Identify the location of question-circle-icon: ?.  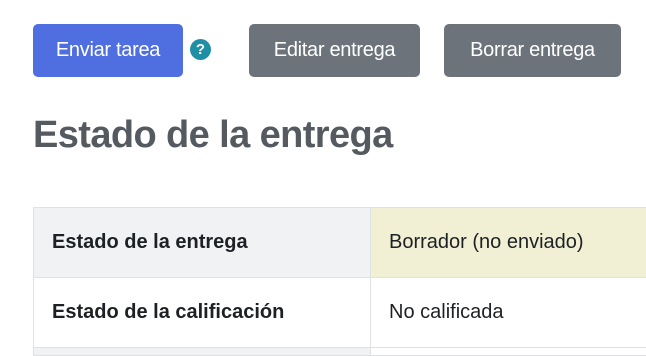
(200, 49).